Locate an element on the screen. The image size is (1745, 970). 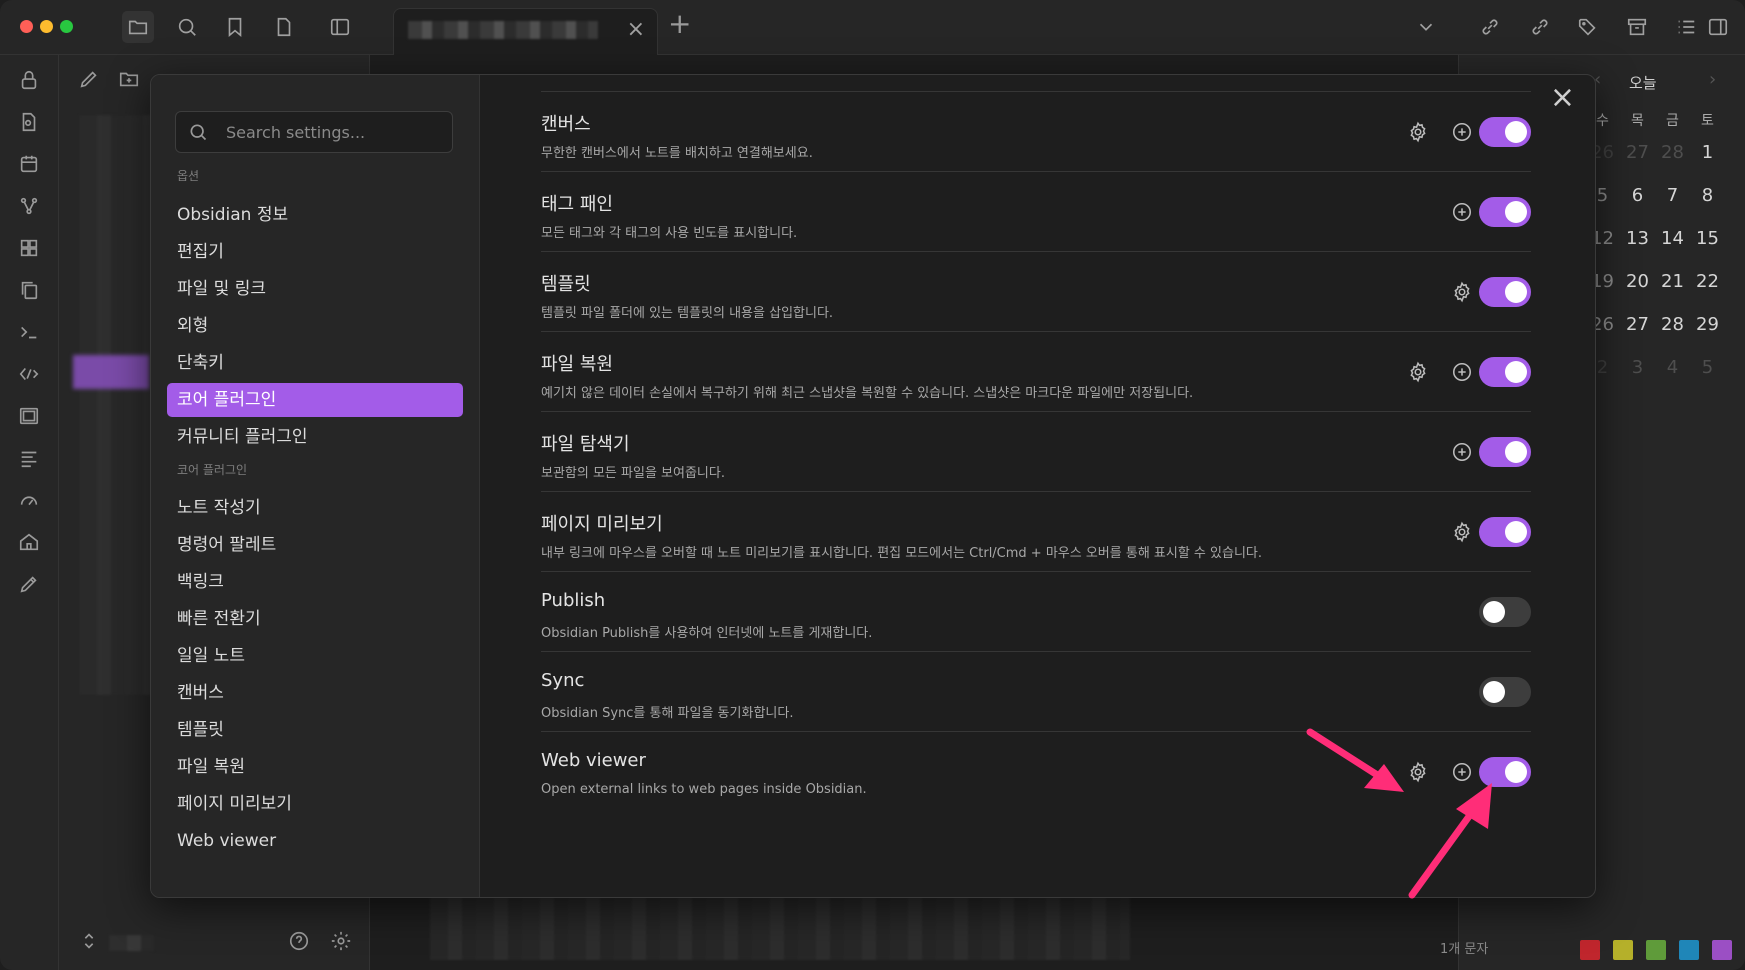
calendar-day: 1 is located at coordinates (1707, 152).